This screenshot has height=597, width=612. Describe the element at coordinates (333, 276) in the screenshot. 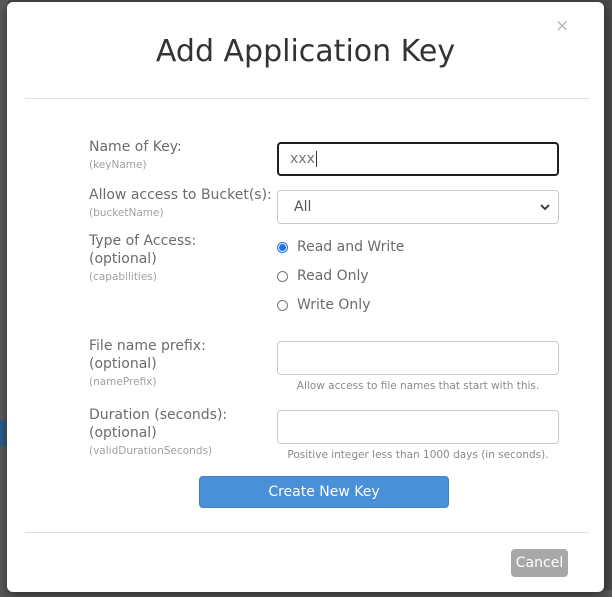

I see `radio-label: Read Only` at that location.